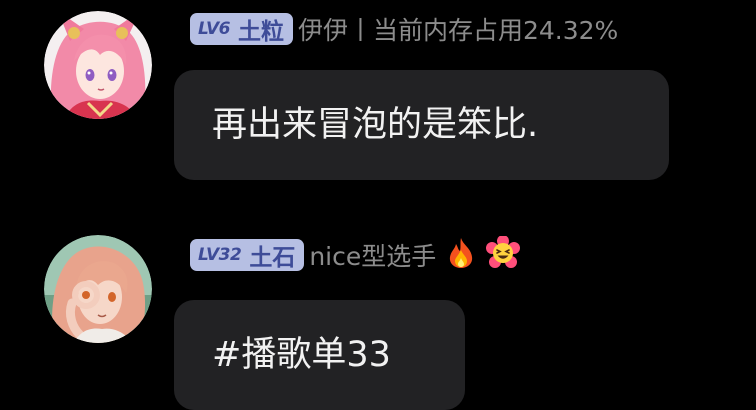  Describe the element at coordinates (372, 255) in the screenshot. I see `username: nice型选手` at that location.